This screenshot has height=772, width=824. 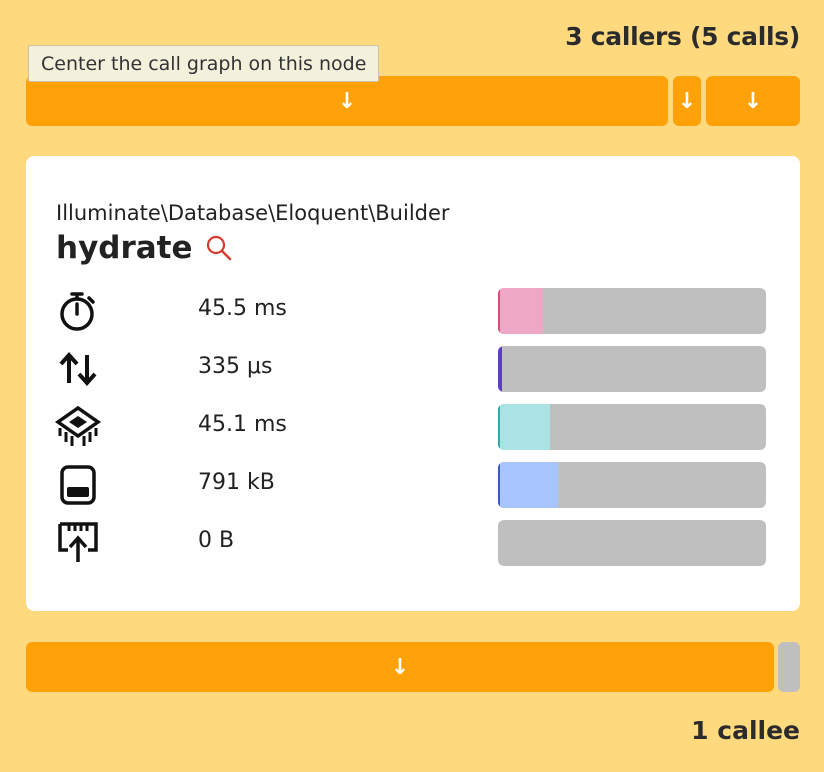 What do you see at coordinates (78, 369) in the screenshot?
I see `io-arrows-icon` at bounding box center [78, 369].